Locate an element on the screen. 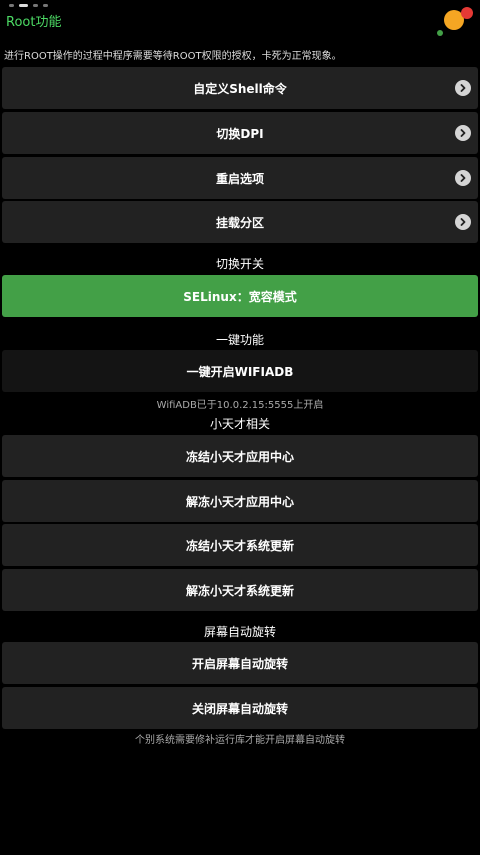 Image resolution: width=480 pixels, height=855 pixels. wifi-adb-status: WifiADB已于10.0.2.15:5555上开启 is located at coordinates (240, 405).